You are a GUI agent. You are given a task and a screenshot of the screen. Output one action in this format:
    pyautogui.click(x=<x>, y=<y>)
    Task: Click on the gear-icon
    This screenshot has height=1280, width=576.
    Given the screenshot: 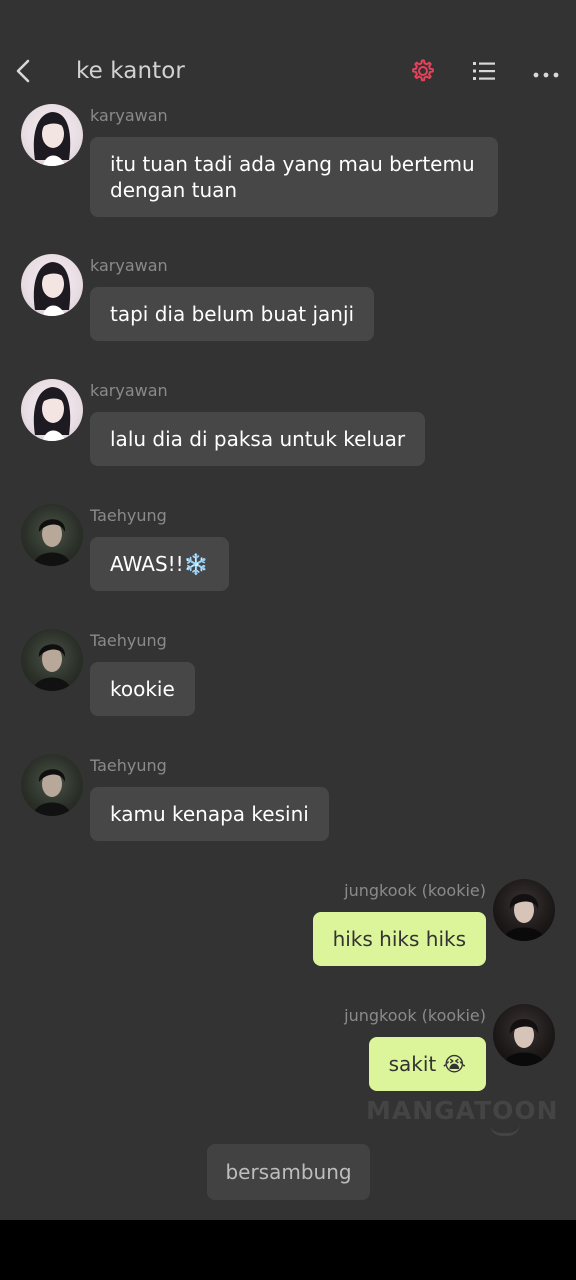 What is the action you would take?
    pyautogui.click(x=422, y=73)
    